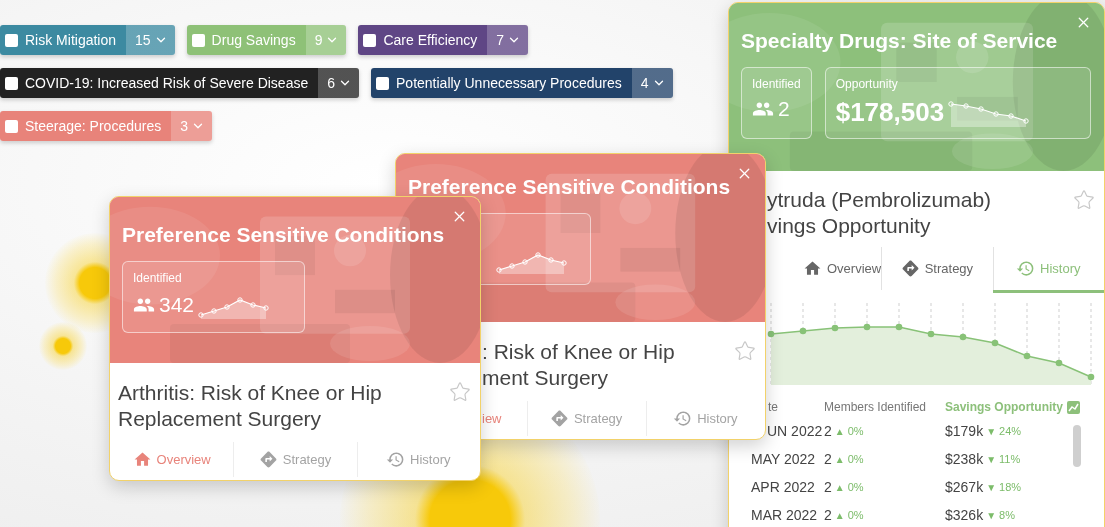 The width and height of the screenshot is (1105, 527). Describe the element at coordinates (220, 419) in the screenshot. I see `card-title-line: Replacement Surgery` at that location.